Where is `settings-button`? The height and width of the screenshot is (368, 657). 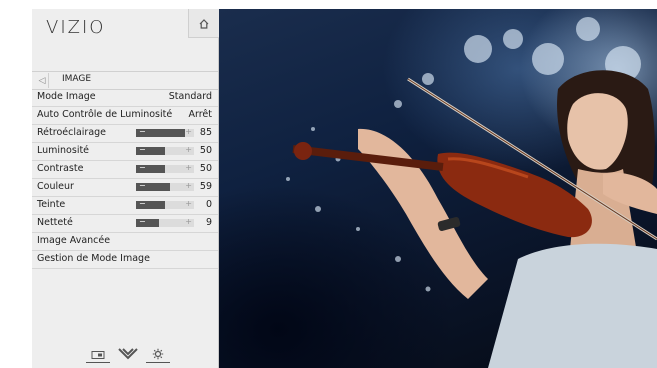
settings-button is located at coordinates (158, 354).